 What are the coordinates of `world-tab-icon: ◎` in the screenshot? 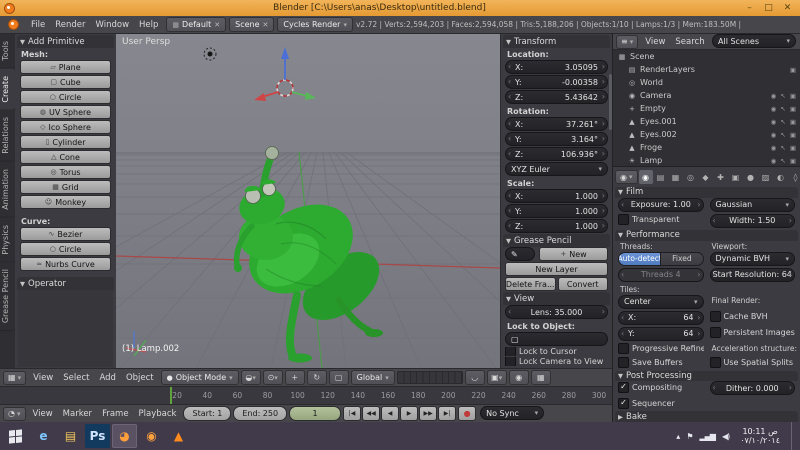 It's located at (691, 177).